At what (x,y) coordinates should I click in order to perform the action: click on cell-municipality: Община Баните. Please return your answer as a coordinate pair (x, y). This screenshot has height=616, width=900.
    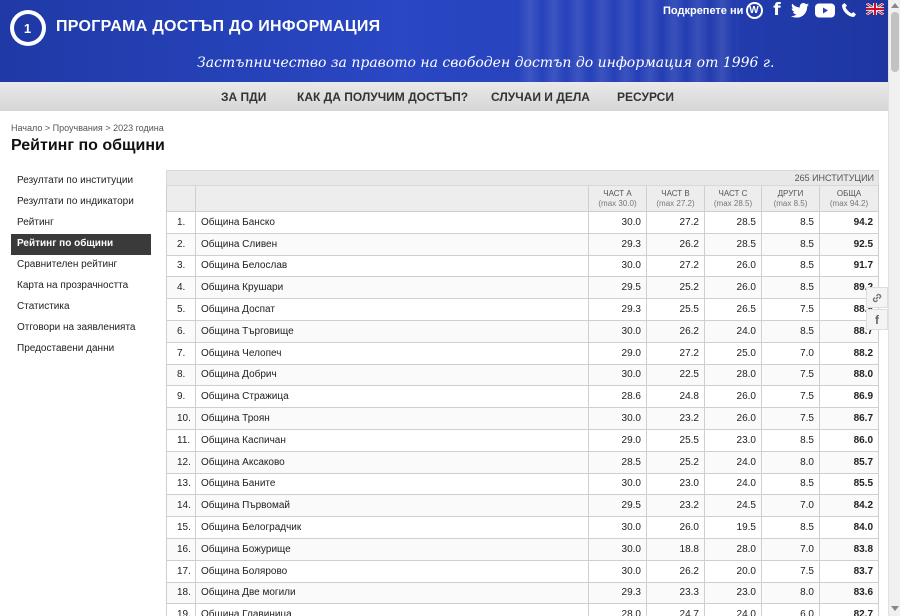
    Looking at the image, I should click on (392, 484).